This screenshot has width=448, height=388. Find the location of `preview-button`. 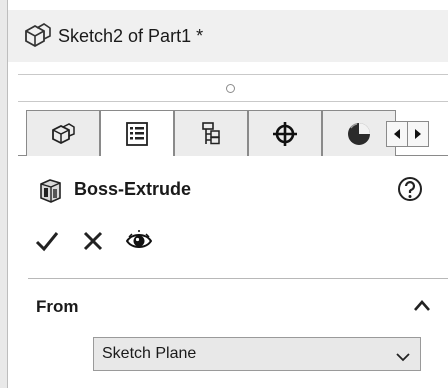

preview-button is located at coordinates (139, 241).